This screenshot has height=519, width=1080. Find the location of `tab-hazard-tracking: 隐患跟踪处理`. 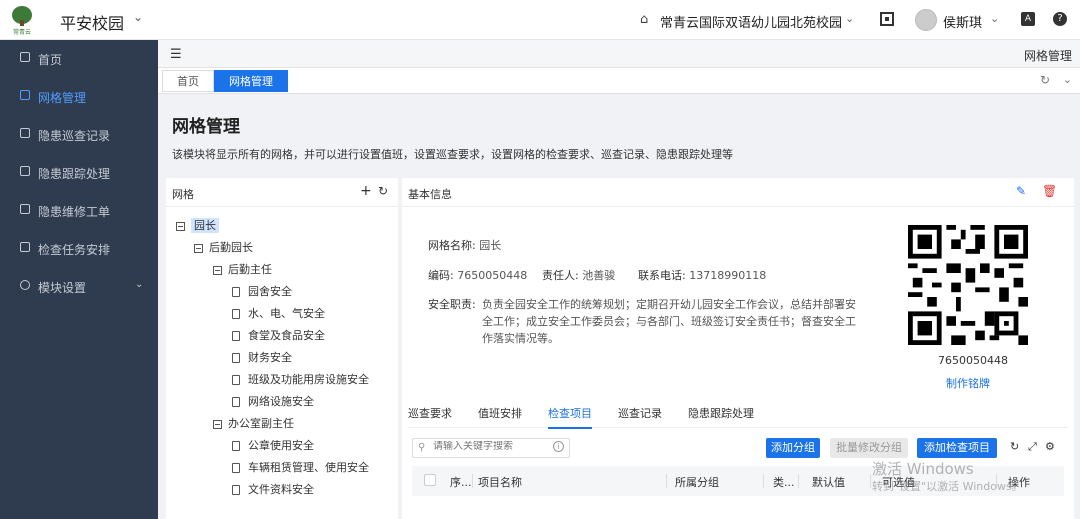

tab-hazard-tracking: 隐患跟踪处理 is located at coordinates (721, 413).